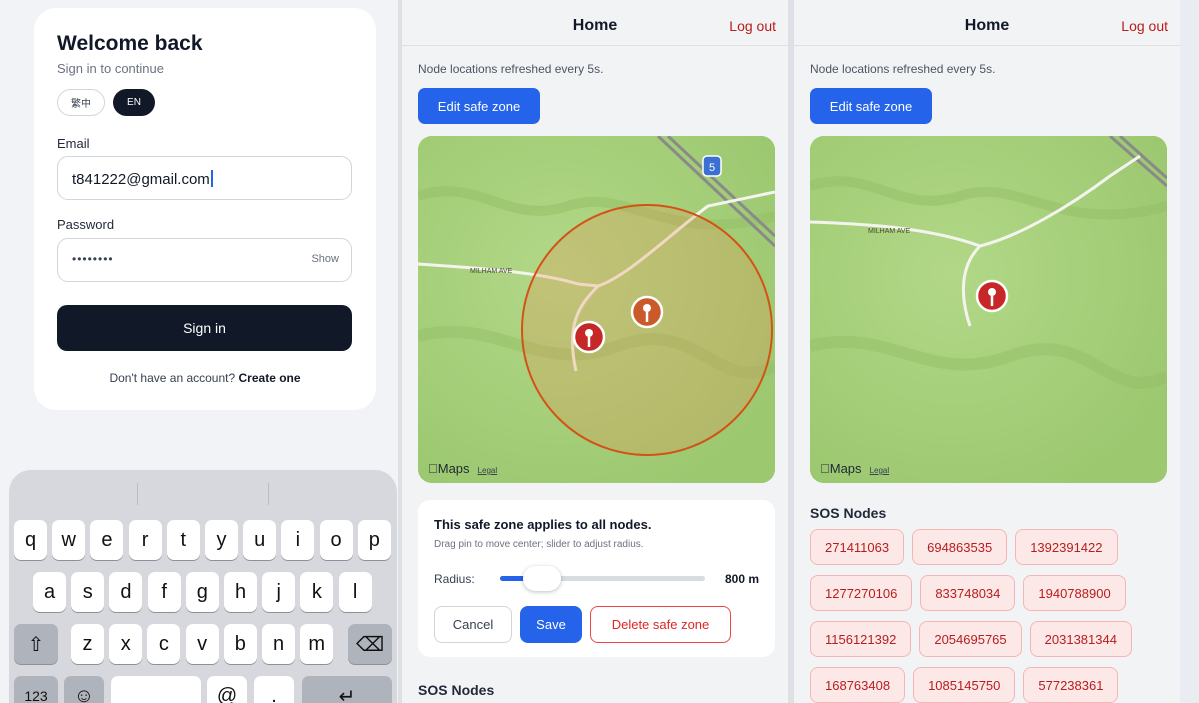  I want to click on sos-node-chip: 168763408, so click(858, 685).